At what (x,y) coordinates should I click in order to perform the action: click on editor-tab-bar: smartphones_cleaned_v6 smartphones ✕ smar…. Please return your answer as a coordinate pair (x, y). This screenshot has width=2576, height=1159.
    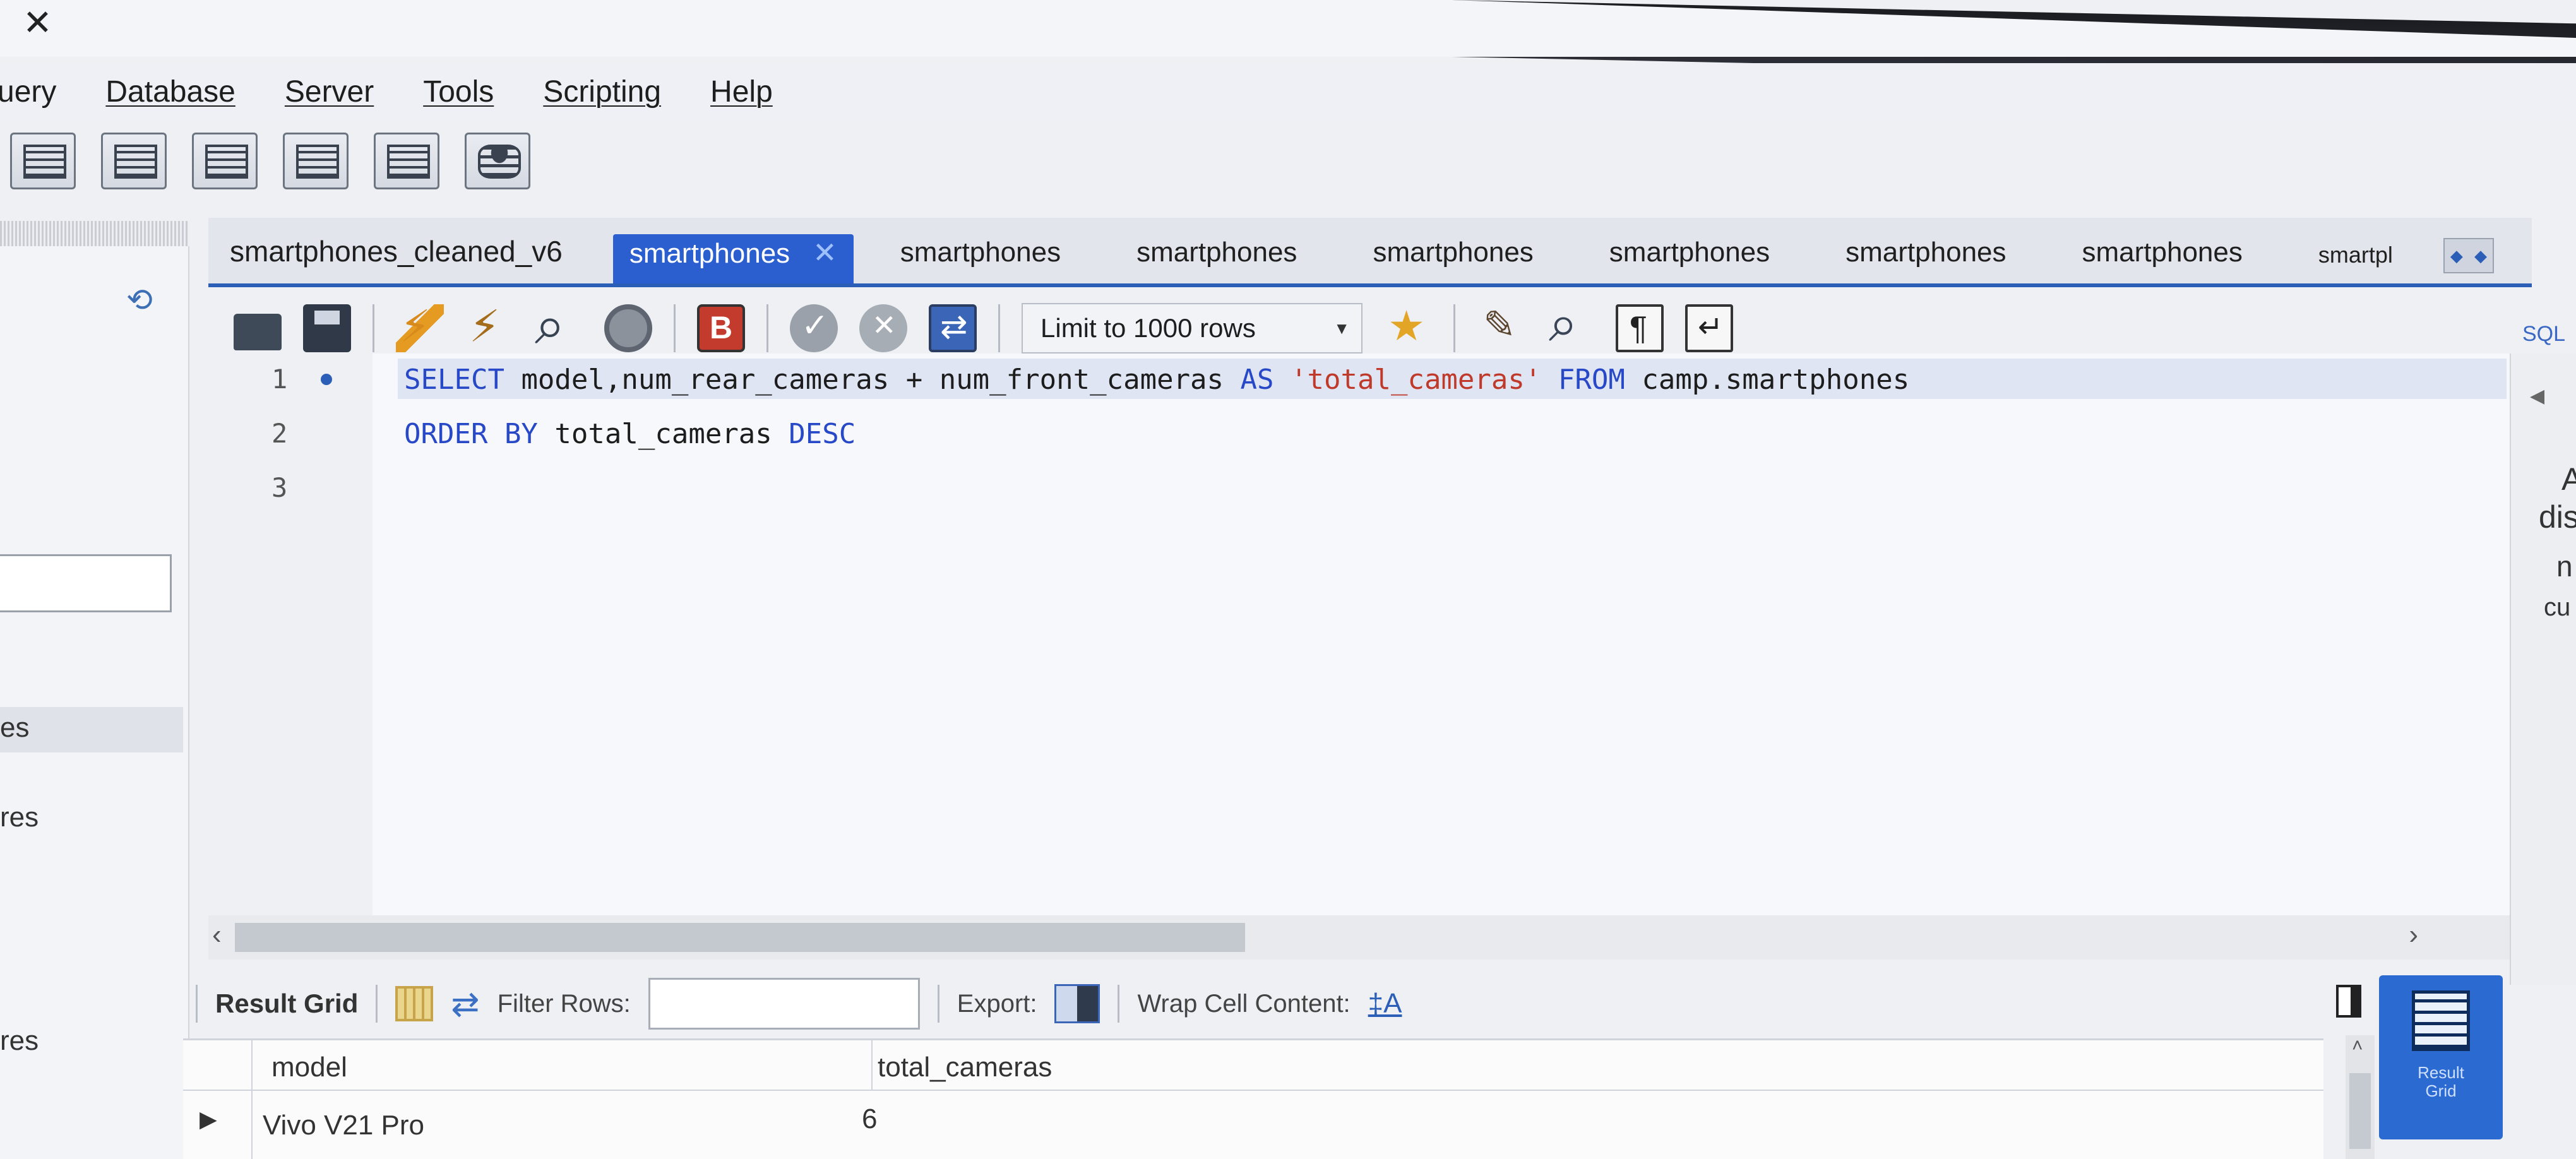
    Looking at the image, I should click on (1370, 252).